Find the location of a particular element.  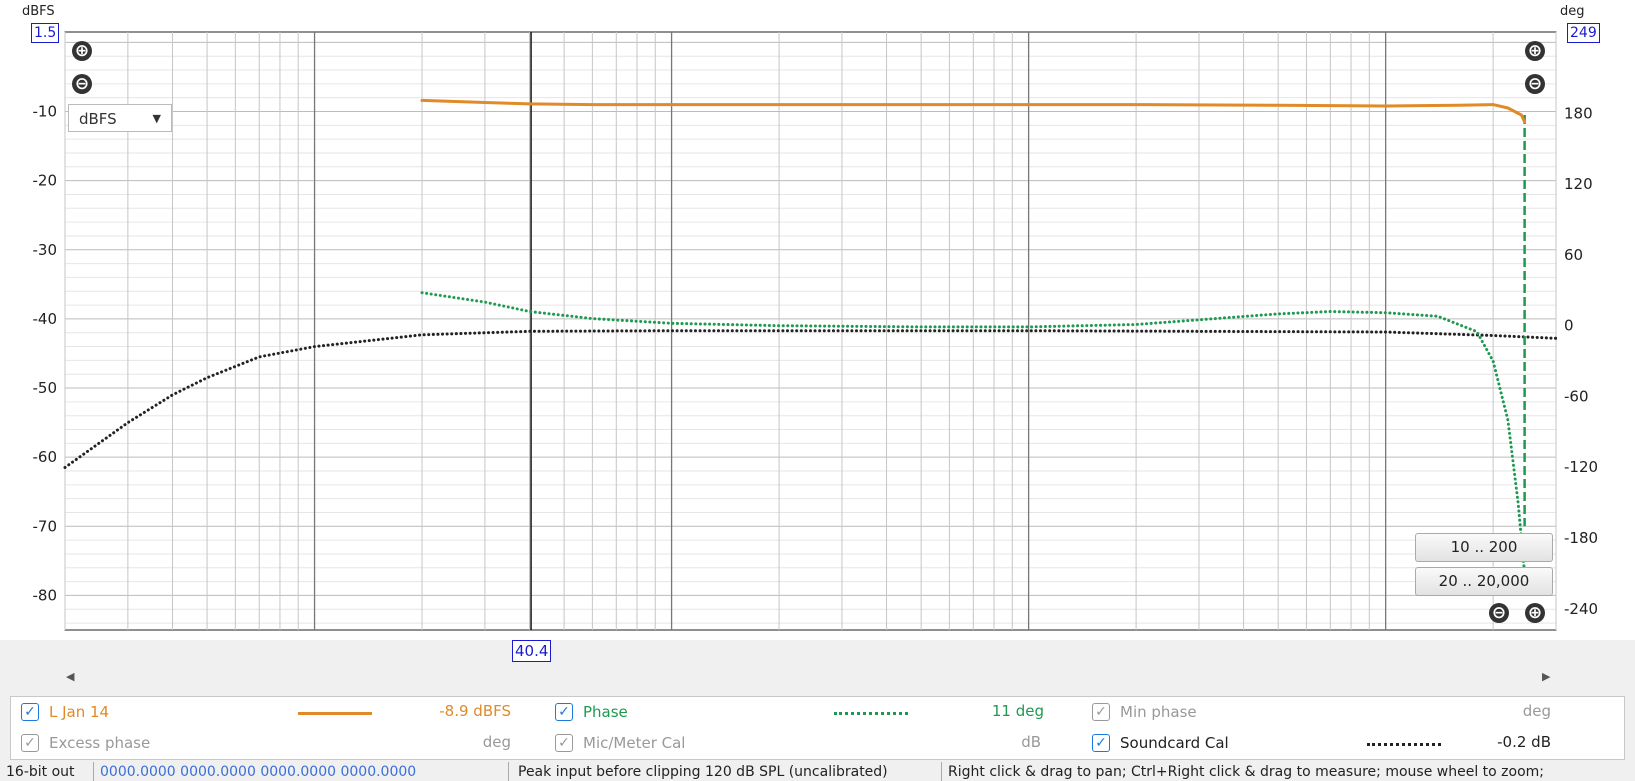

legend-phase: ✓ Phase is located at coordinates (591, 712).